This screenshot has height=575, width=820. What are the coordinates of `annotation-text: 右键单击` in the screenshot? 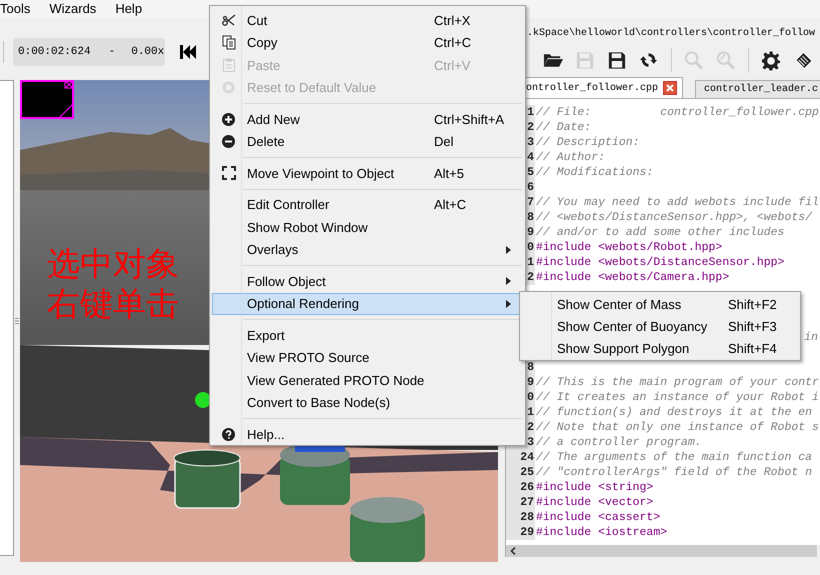 It's located at (113, 304).